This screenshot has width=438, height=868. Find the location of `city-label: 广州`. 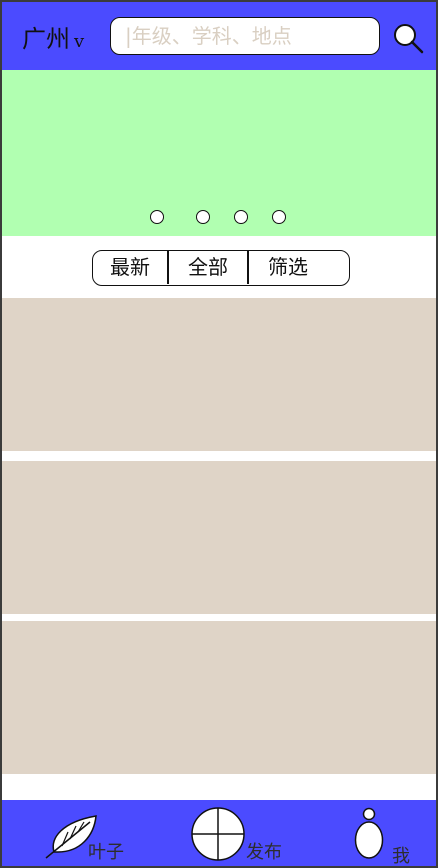

city-label: 广州 is located at coordinates (46, 39).